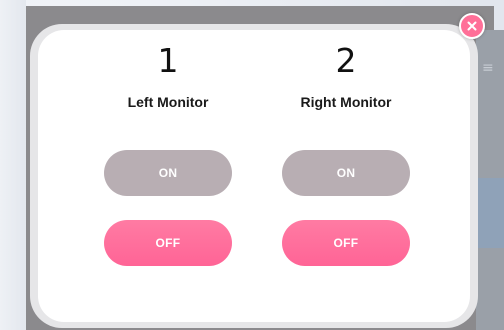 This screenshot has height=330, width=504. Describe the element at coordinates (346, 173) in the screenshot. I see `right-monitor-on-button: ON` at that location.